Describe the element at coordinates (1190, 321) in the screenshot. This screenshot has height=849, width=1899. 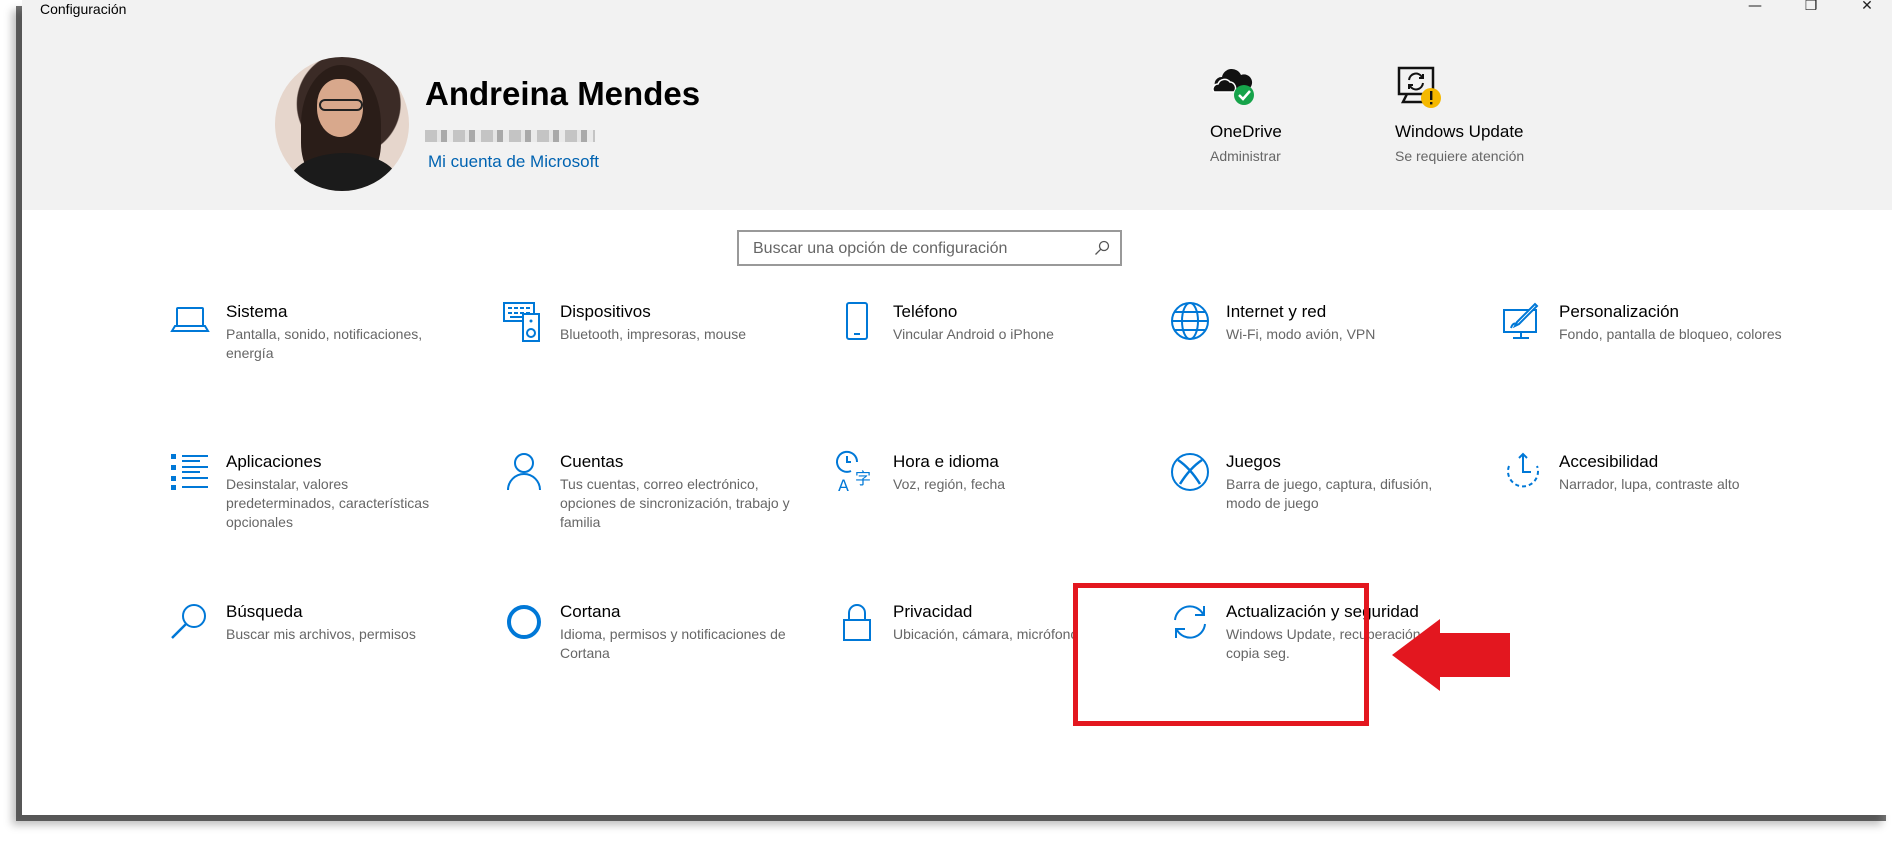
I see `globe-icon` at that location.